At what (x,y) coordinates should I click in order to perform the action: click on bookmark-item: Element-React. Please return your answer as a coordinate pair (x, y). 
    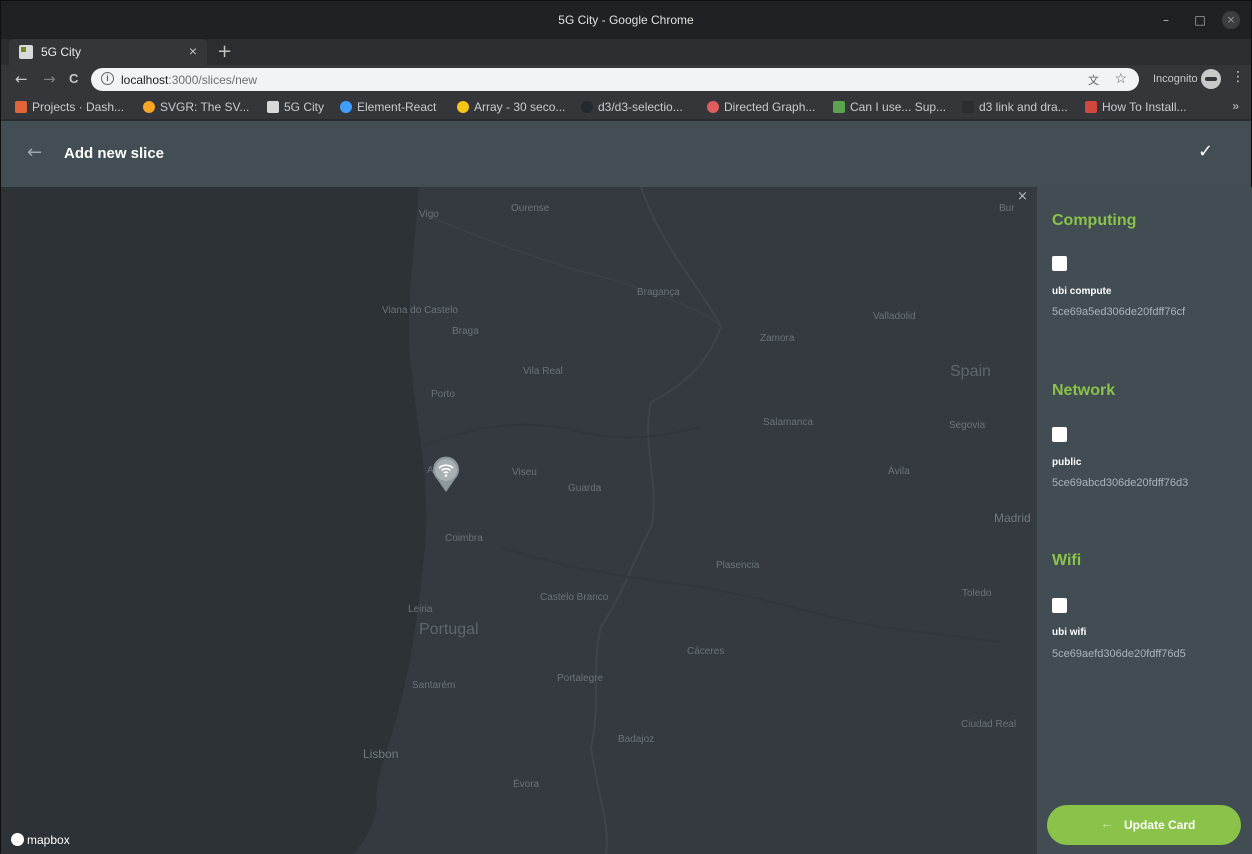
    Looking at the image, I should click on (388, 107).